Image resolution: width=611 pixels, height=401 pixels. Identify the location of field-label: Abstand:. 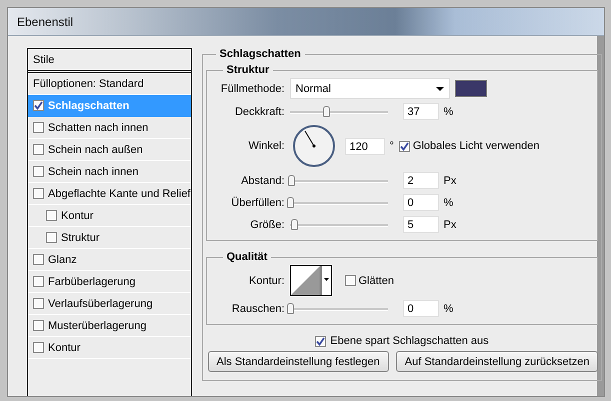
(262, 180).